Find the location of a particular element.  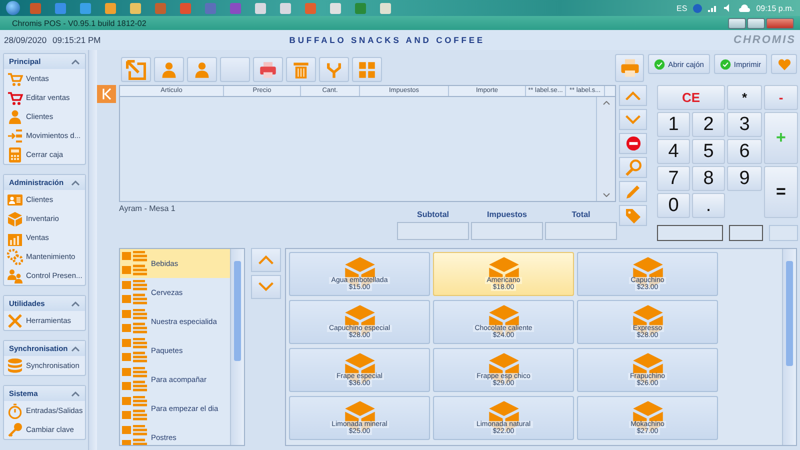

pencil-icon is located at coordinates (633, 192).